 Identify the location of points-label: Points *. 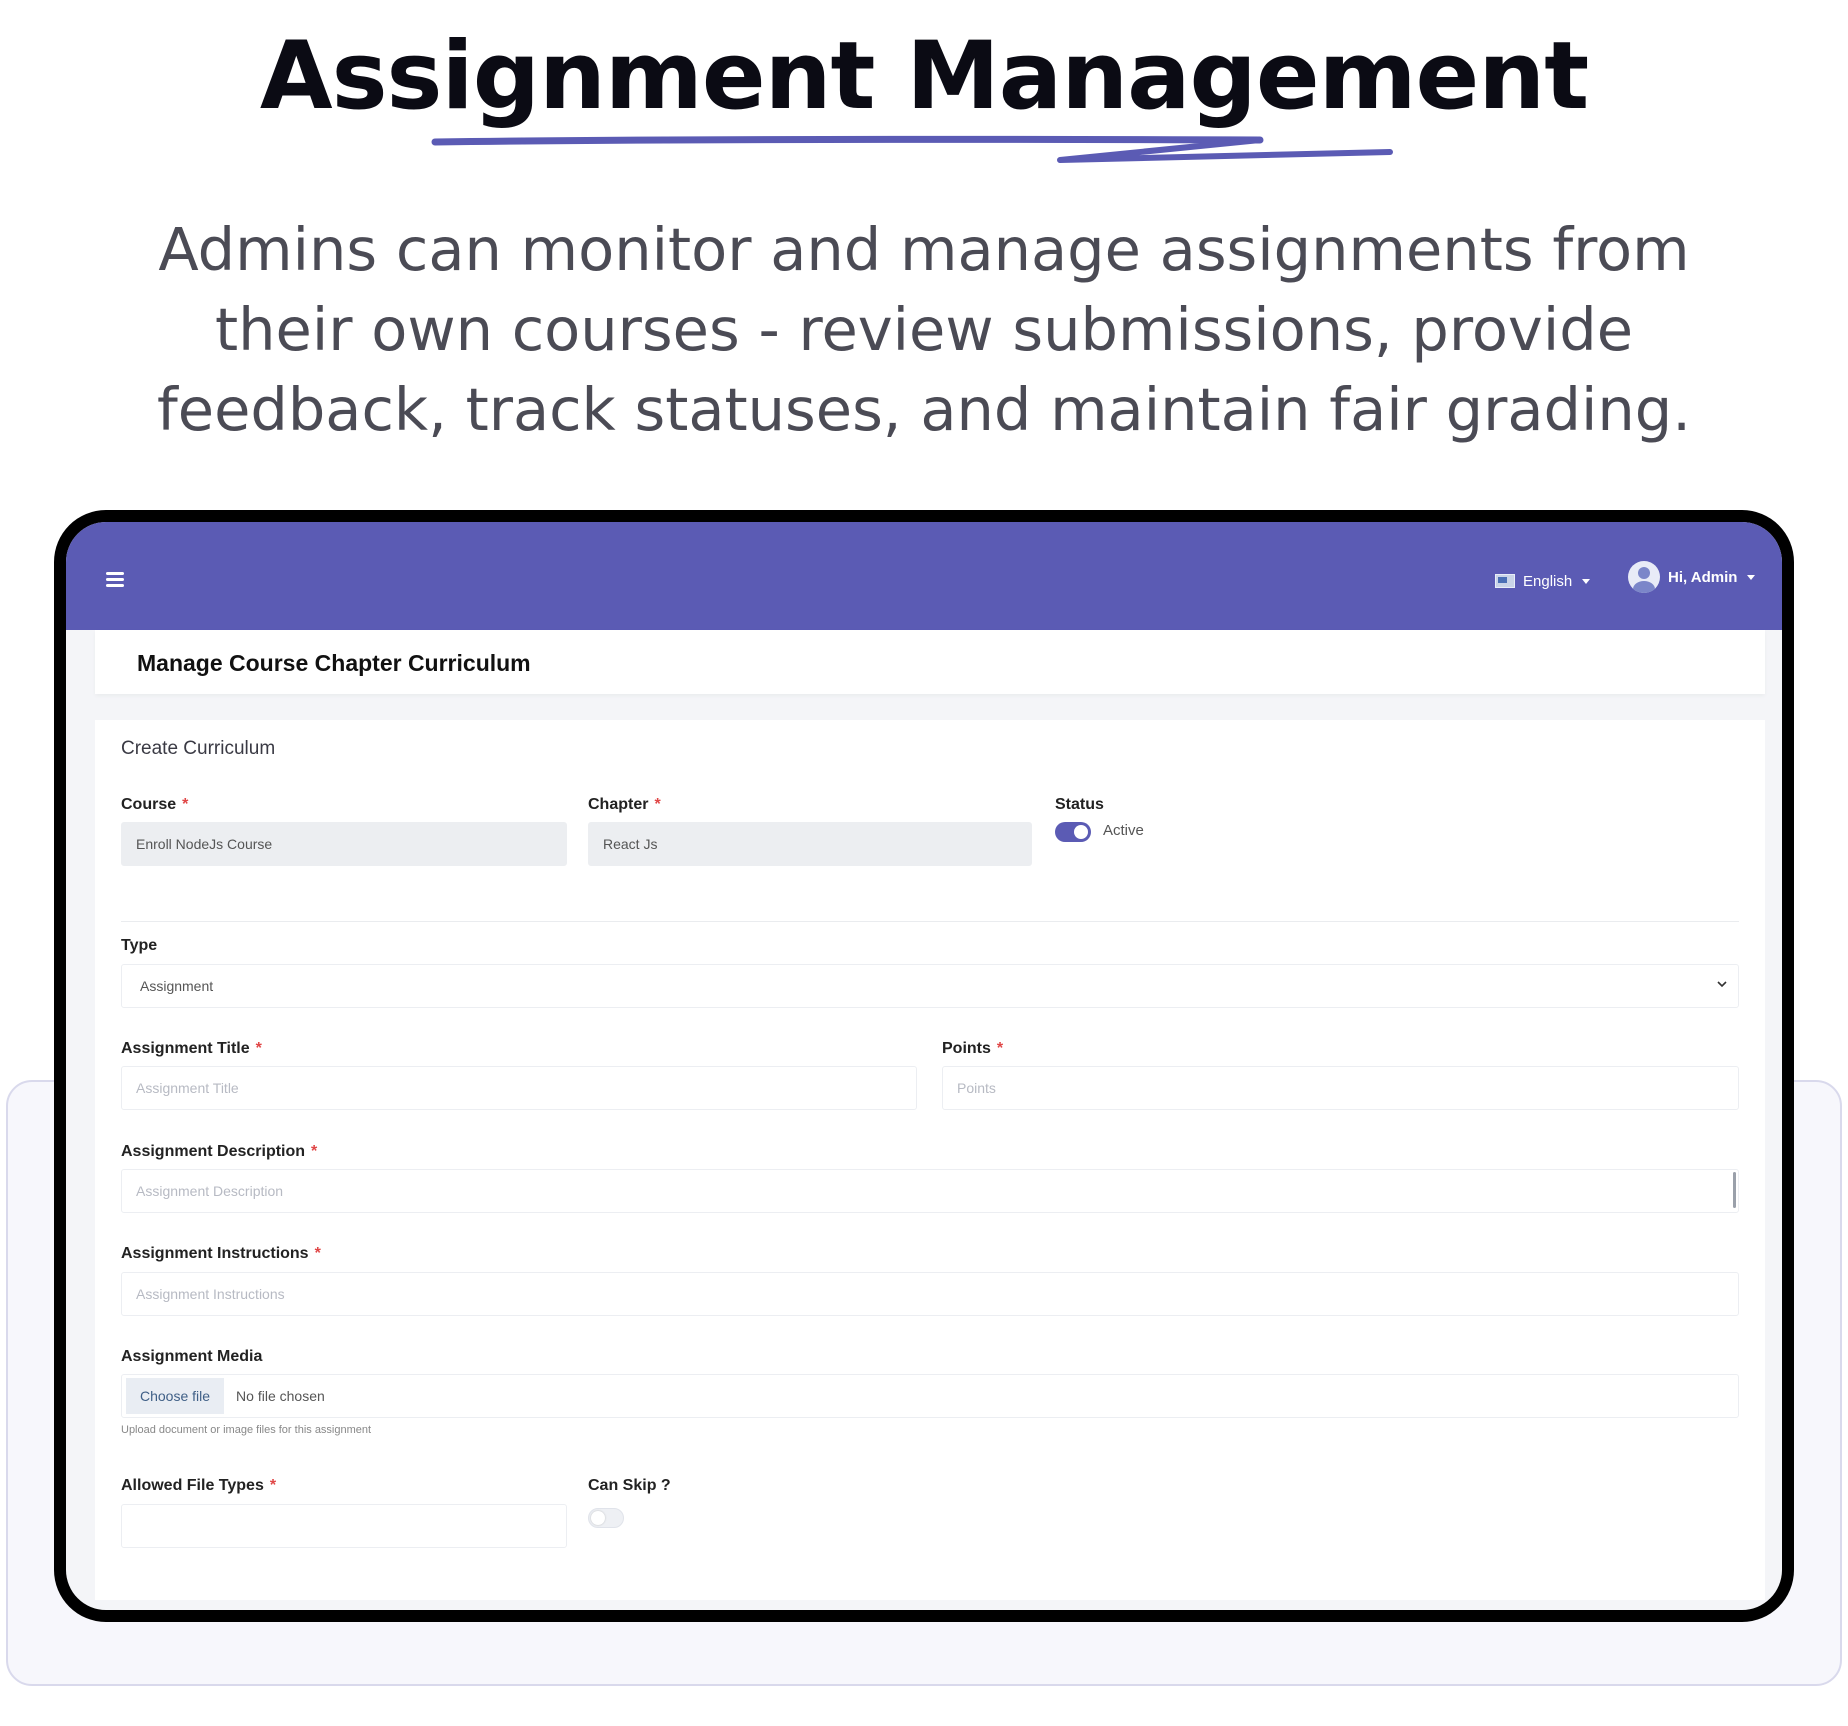
(973, 1048).